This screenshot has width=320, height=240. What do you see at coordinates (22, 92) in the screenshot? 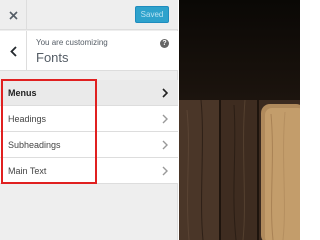
I see `menu-item-label: Menus` at bounding box center [22, 92].